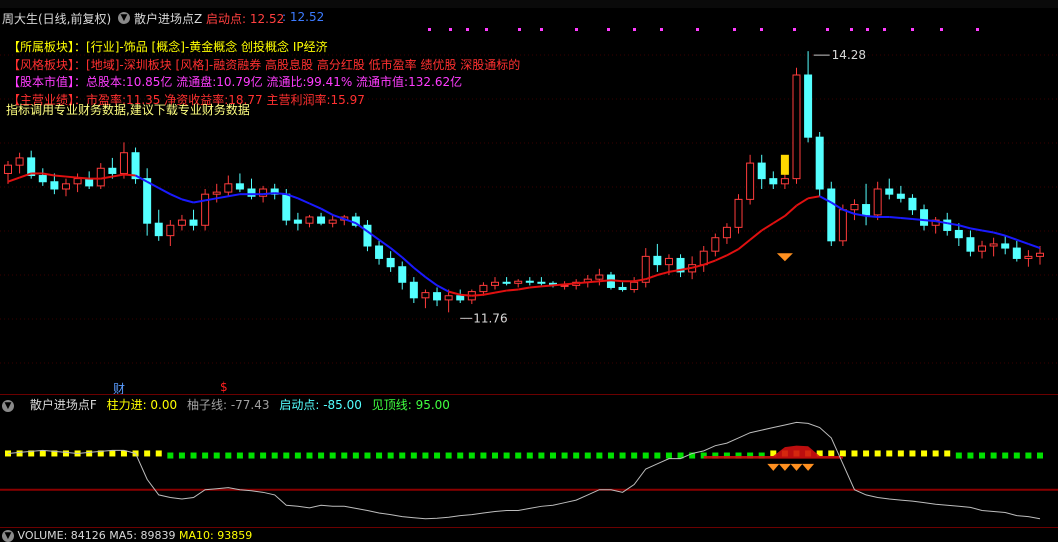 The height and width of the screenshot is (542, 1058). Describe the element at coordinates (61, 535) in the screenshot. I see `volume-value: VOLUME: 84126` at that location.